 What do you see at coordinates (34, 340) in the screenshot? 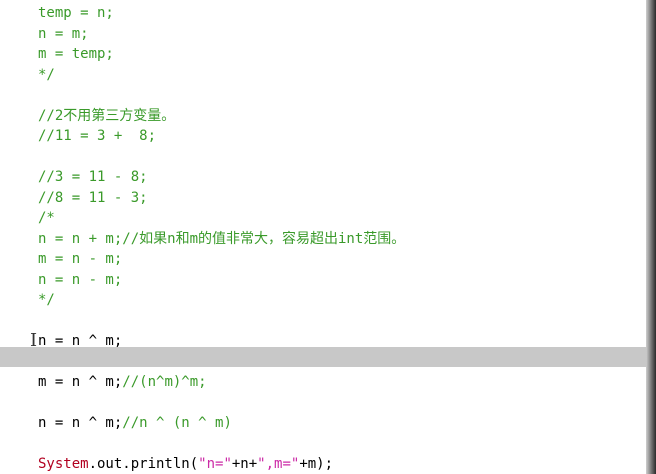
I see `text-cursor-icon: I` at bounding box center [34, 340].